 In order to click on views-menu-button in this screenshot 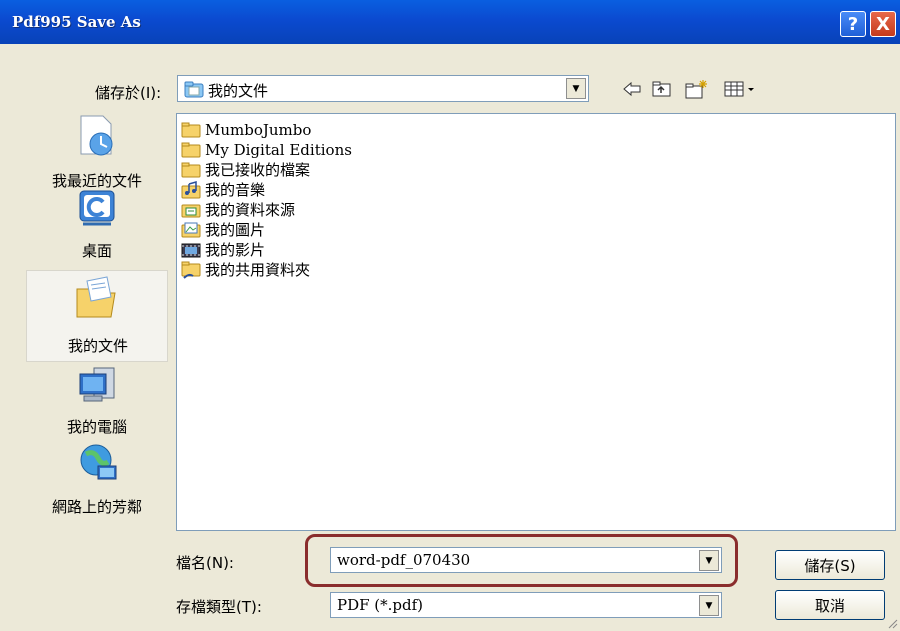, I will do `click(742, 89)`.